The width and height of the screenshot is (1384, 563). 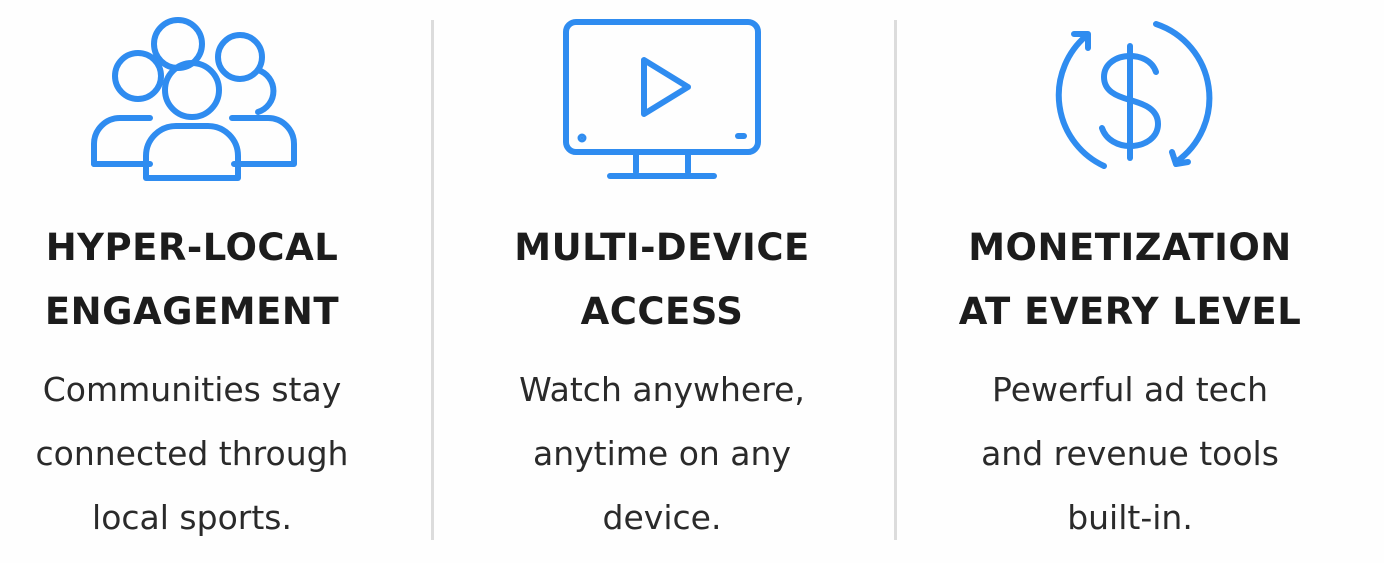 I want to click on feature-title-line: ENGAGEMENT, so click(x=192, y=311).